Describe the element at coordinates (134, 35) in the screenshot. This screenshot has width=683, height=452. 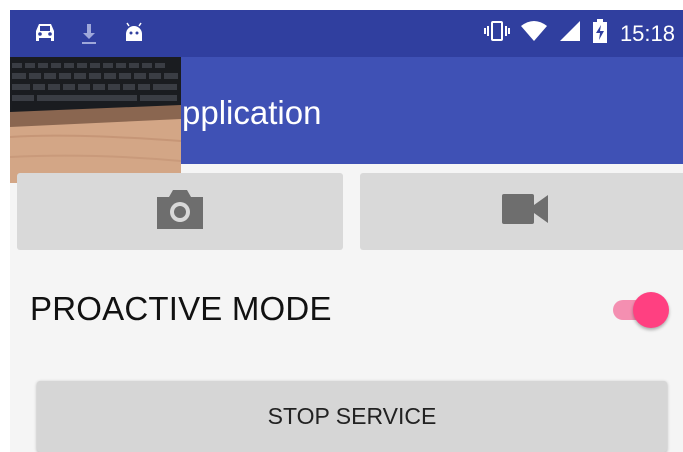
I see `android-icon` at that location.